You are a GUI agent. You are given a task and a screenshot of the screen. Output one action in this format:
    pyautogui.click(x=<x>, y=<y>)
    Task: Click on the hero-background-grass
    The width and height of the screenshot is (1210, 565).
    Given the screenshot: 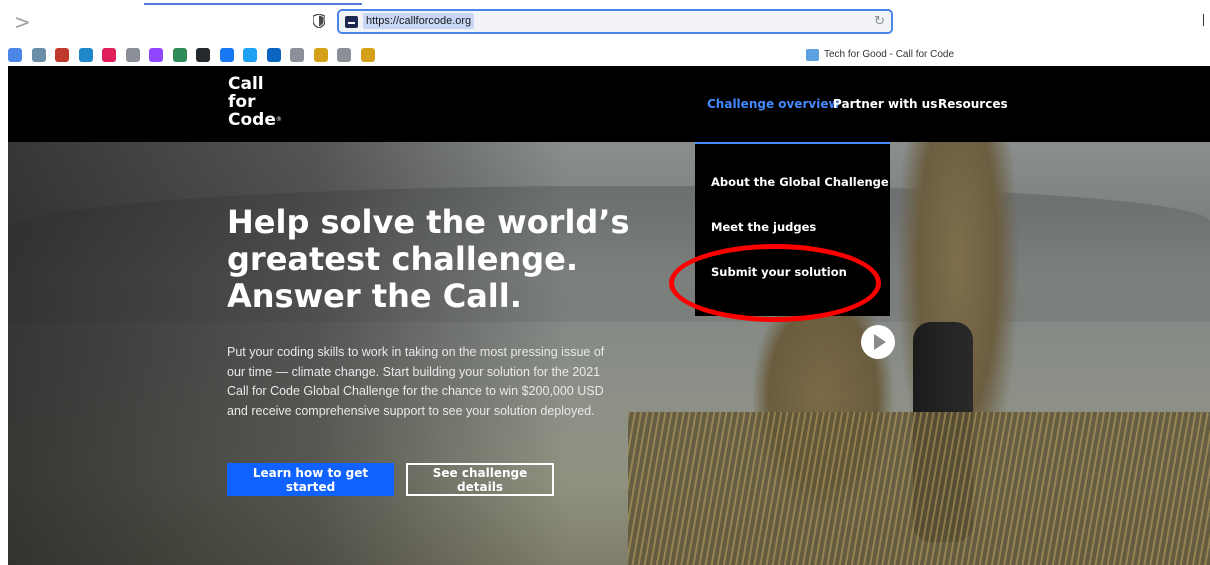 What is the action you would take?
    pyautogui.click(x=919, y=488)
    